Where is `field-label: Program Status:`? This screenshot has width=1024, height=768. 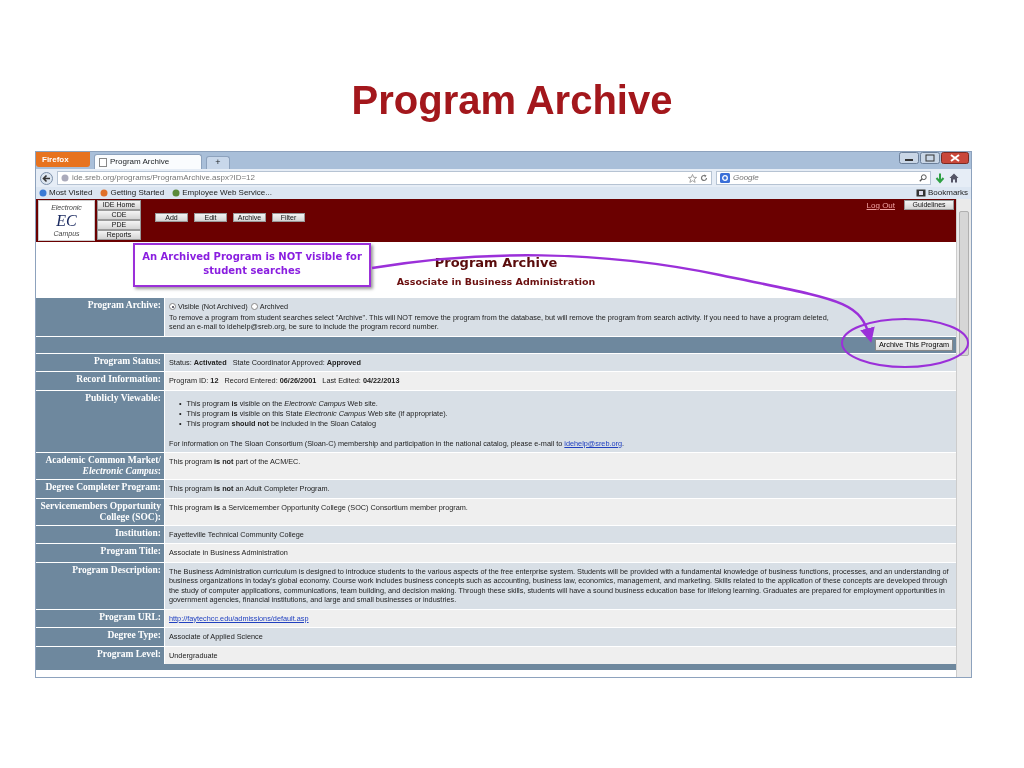 field-label: Program Status: is located at coordinates (100, 362).